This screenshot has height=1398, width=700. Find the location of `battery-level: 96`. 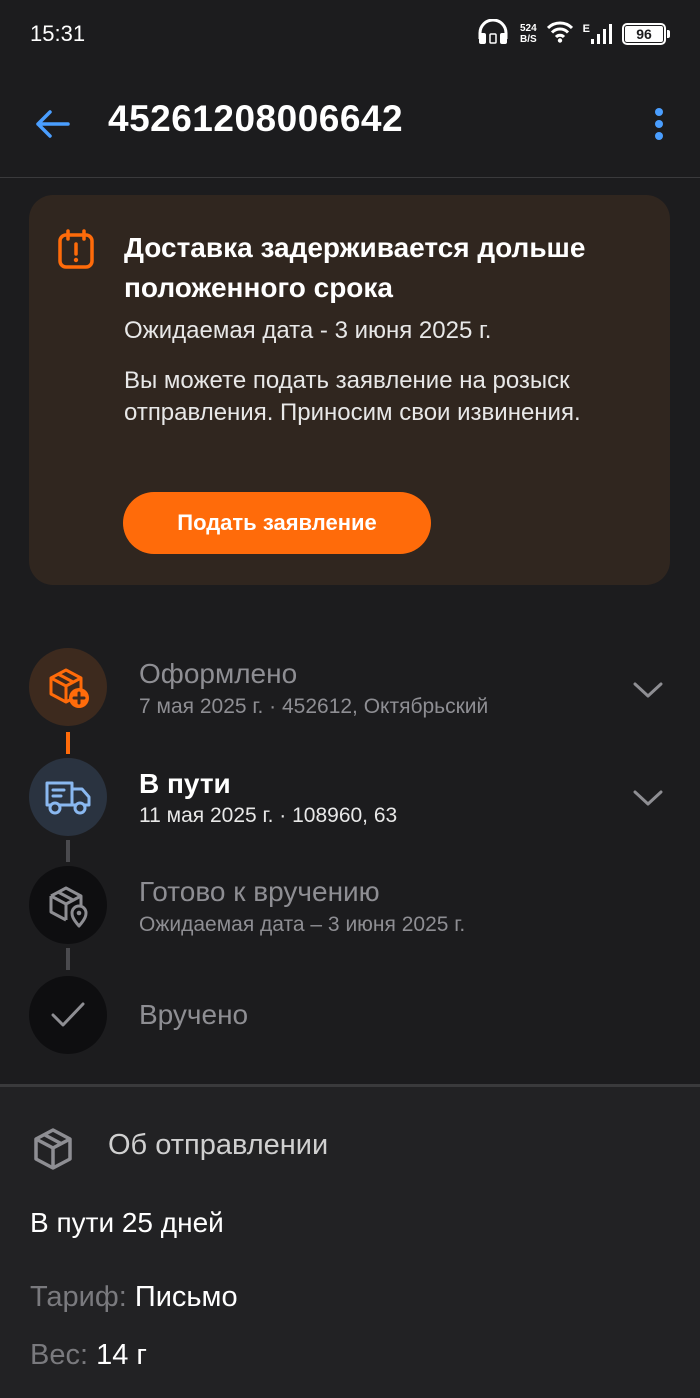

battery-level: 96 is located at coordinates (644, 34).